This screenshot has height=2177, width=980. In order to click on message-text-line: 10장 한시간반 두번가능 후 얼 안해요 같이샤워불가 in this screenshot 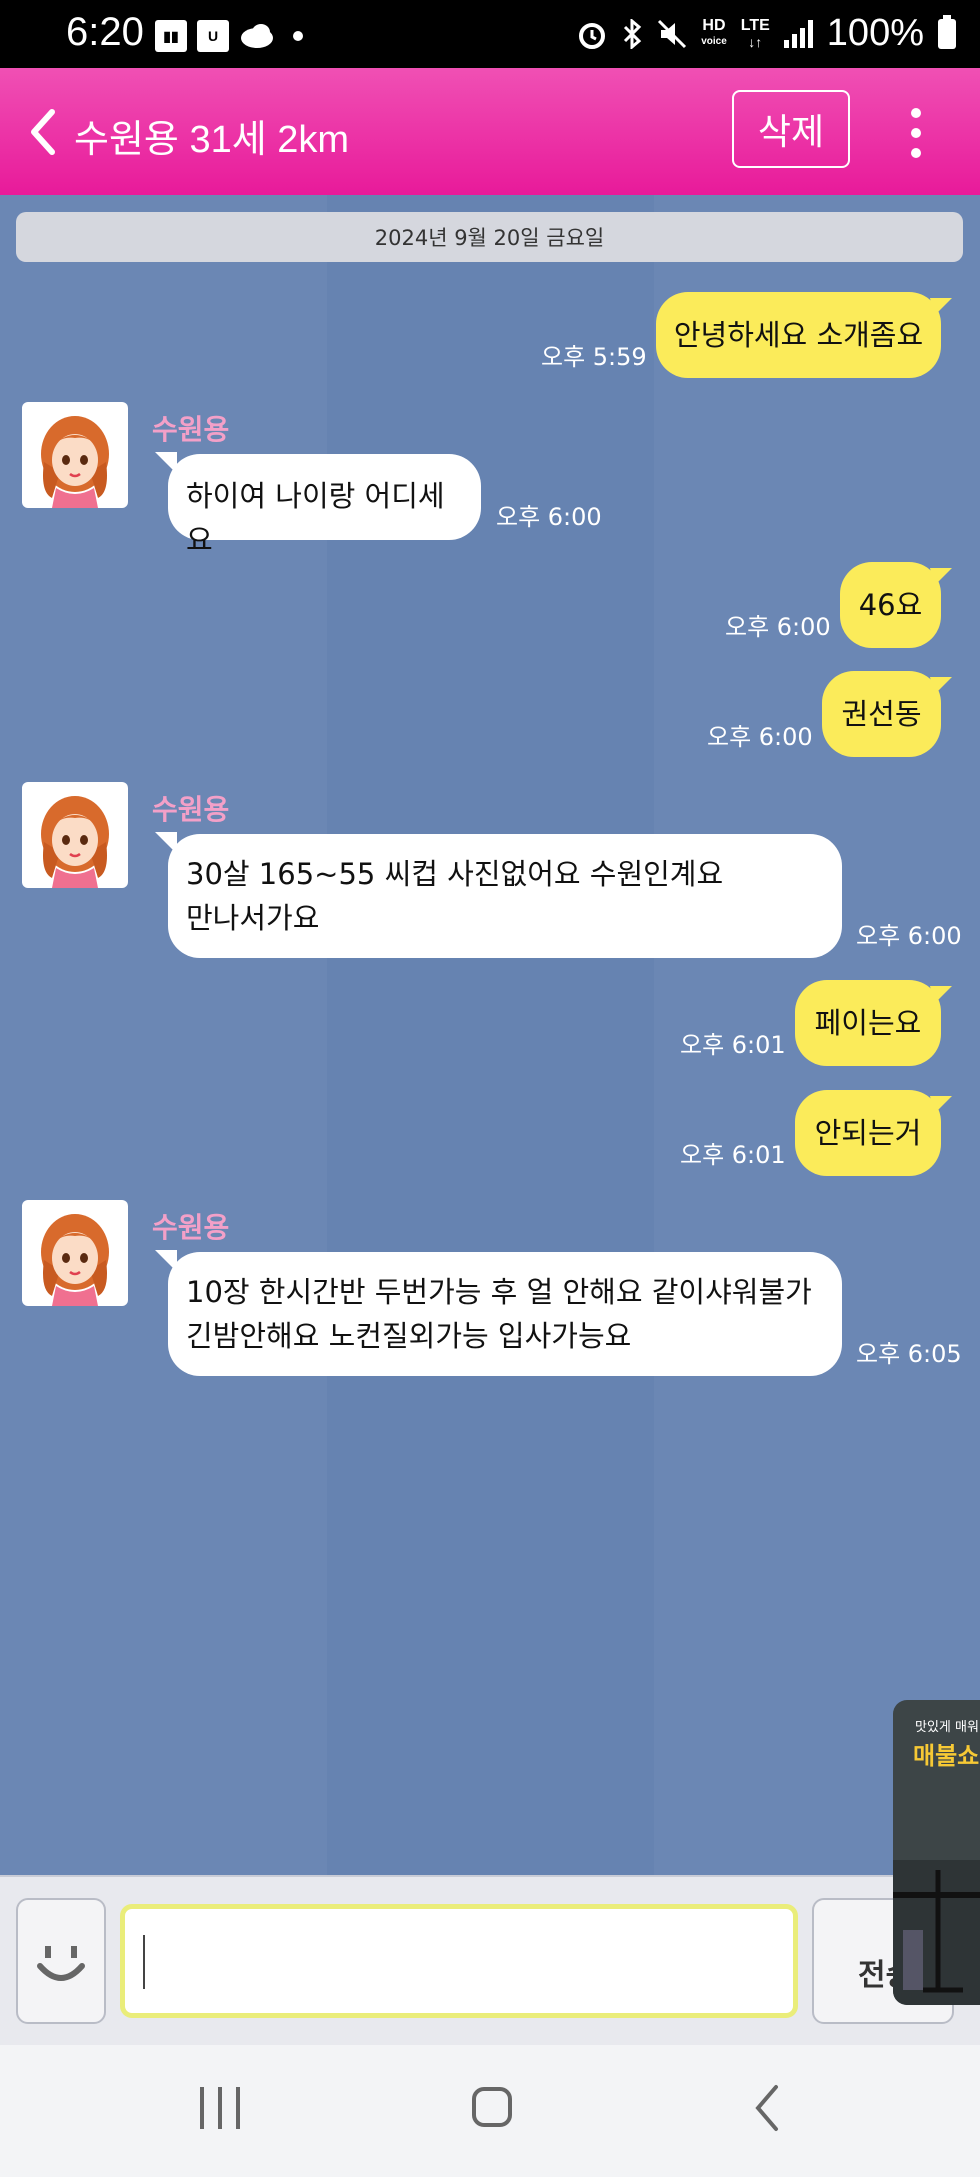, I will do `click(499, 1292)`.